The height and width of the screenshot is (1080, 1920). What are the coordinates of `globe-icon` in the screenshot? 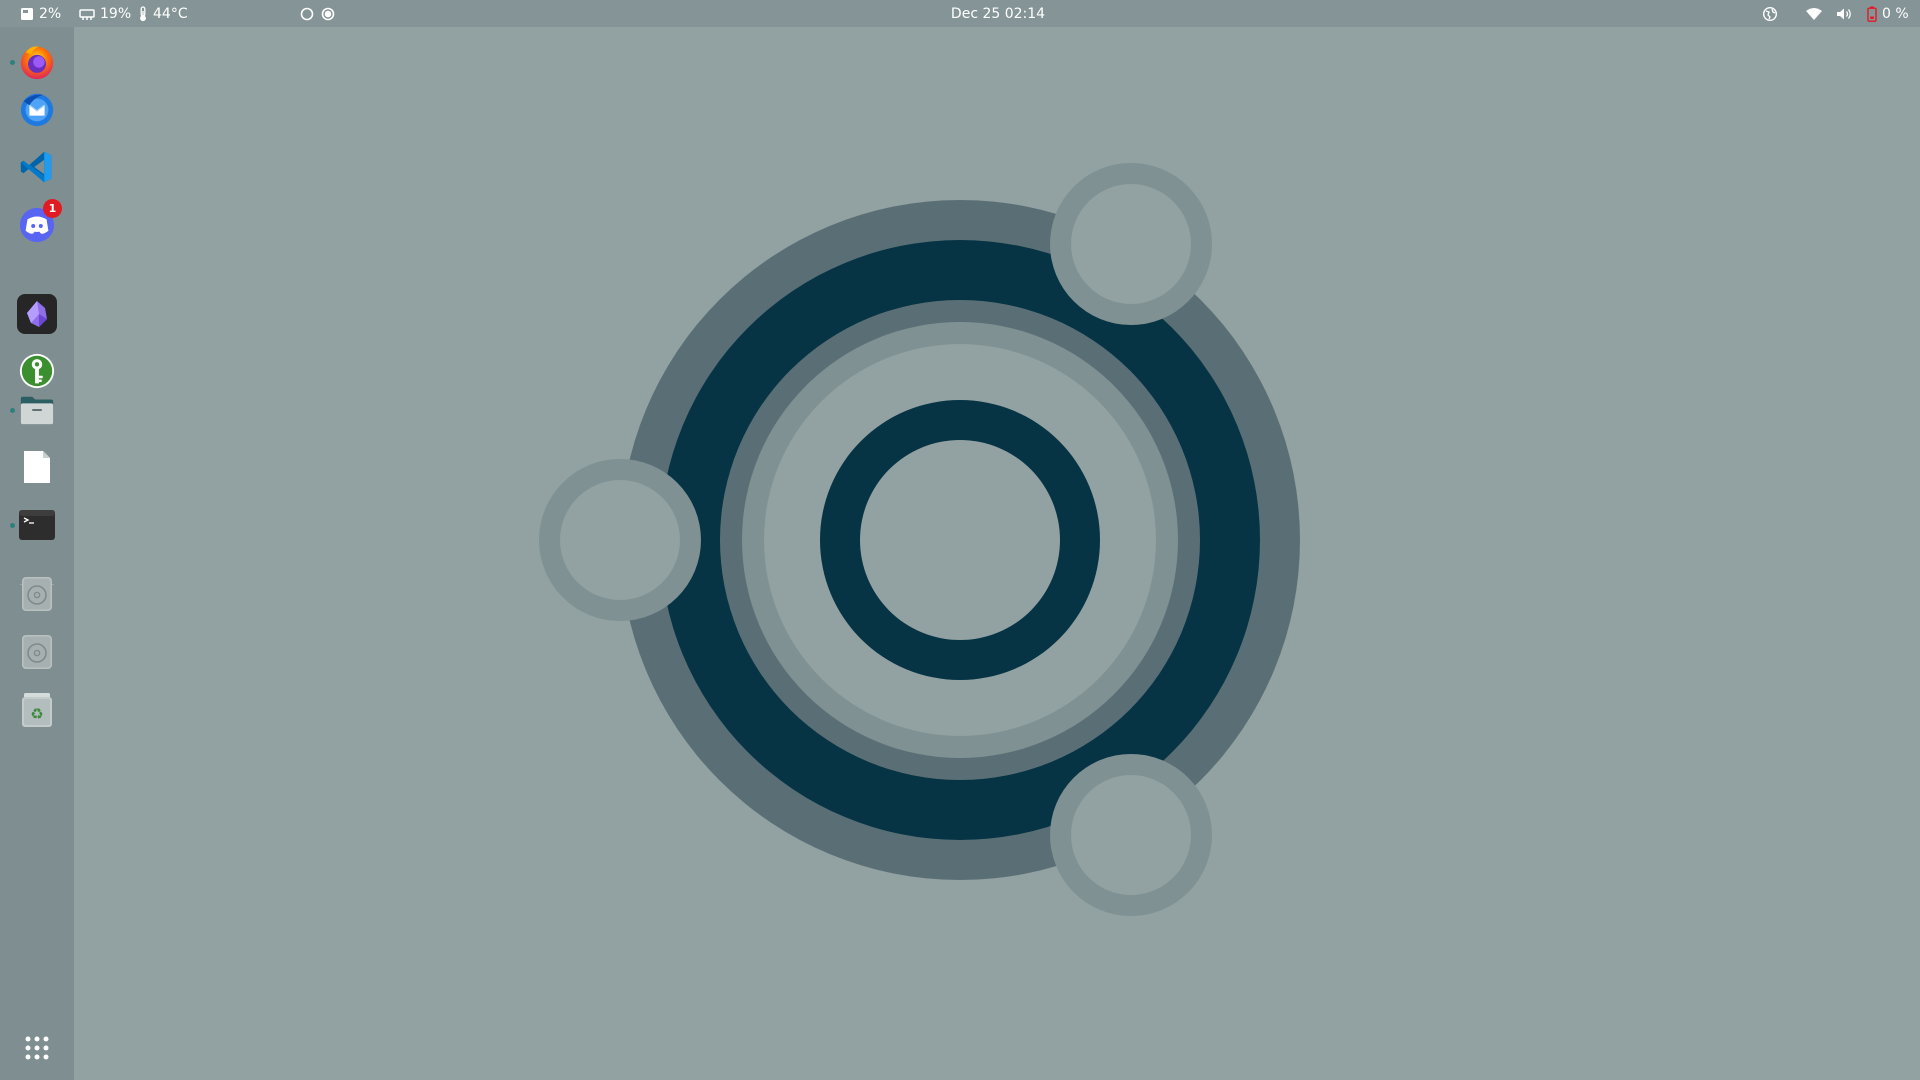 It's located at (1770, 13).